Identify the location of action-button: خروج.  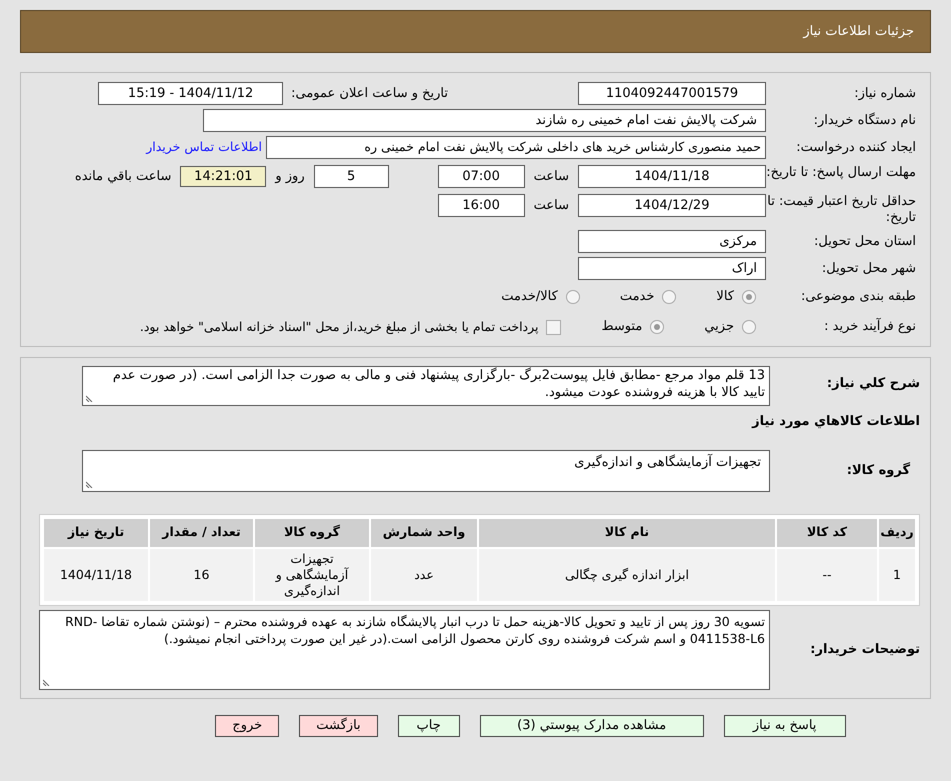
(247, 725).